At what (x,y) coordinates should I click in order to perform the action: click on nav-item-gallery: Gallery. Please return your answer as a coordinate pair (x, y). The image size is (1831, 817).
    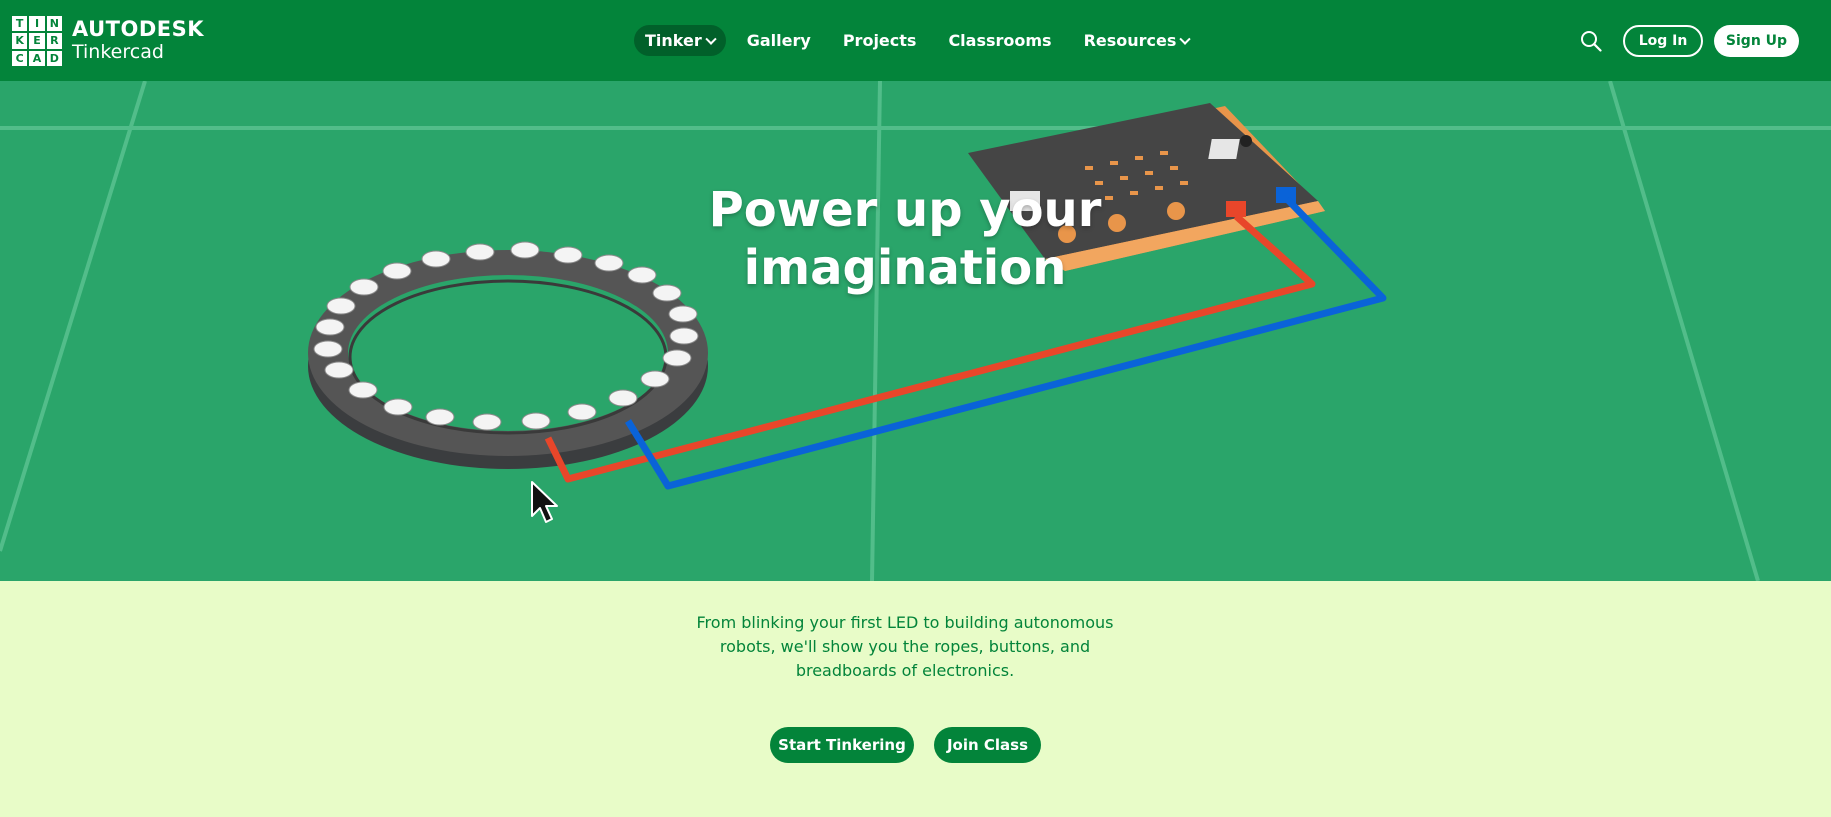
    Looking at the image, I should click on (779, 40).